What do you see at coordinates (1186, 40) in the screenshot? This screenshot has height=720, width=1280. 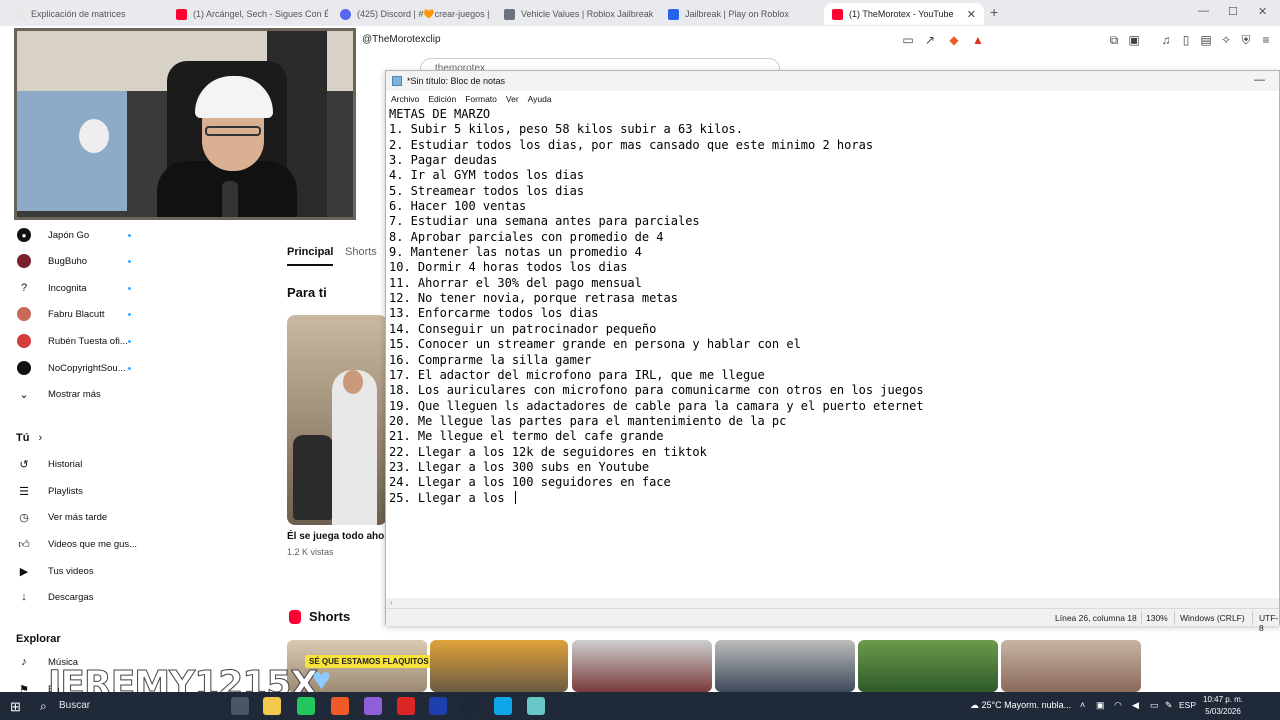 I see `sidebar-icon: ▯` at bounding box center [1186, 40].